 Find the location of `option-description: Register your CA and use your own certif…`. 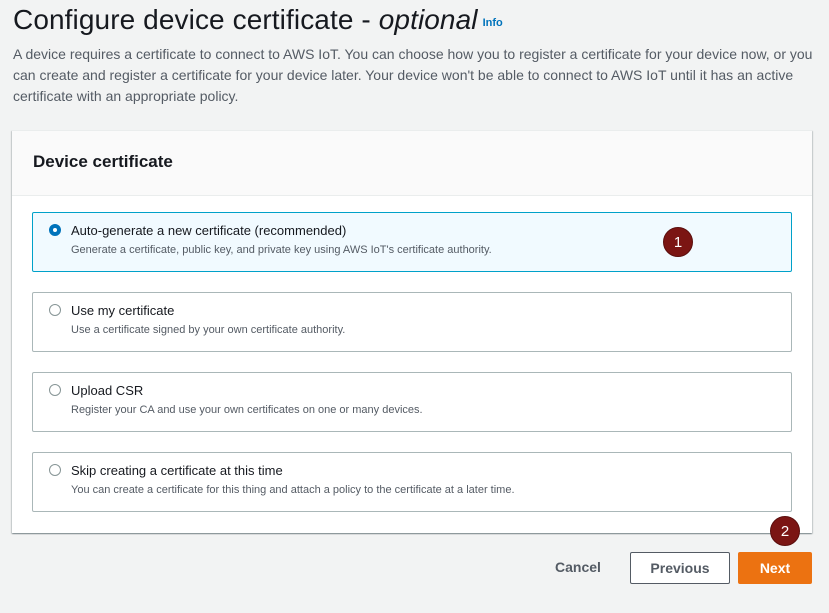

option-description: Register your CA and use your own certif… is located at coordinates (247, 410).